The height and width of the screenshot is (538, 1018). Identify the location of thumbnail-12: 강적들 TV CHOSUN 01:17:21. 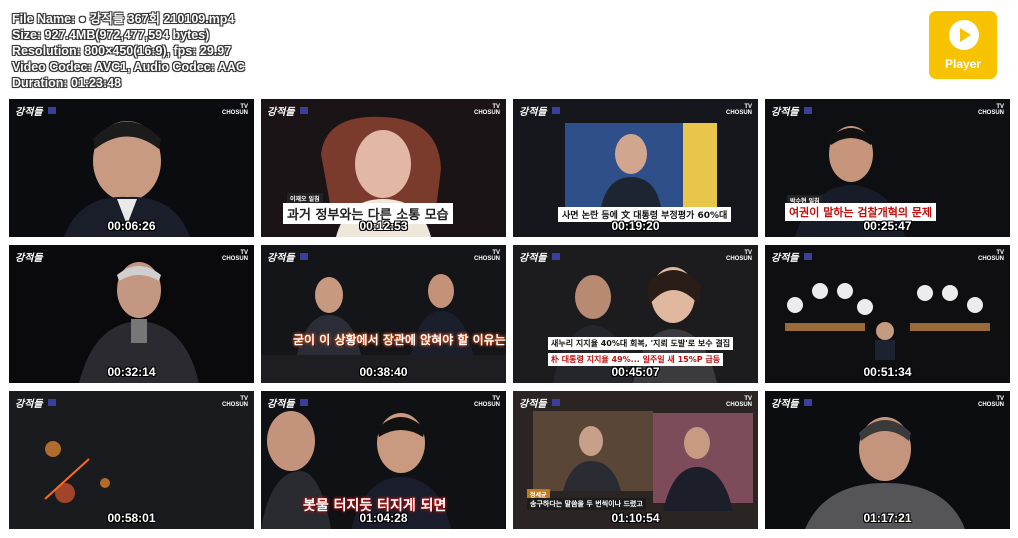
(887, 460).